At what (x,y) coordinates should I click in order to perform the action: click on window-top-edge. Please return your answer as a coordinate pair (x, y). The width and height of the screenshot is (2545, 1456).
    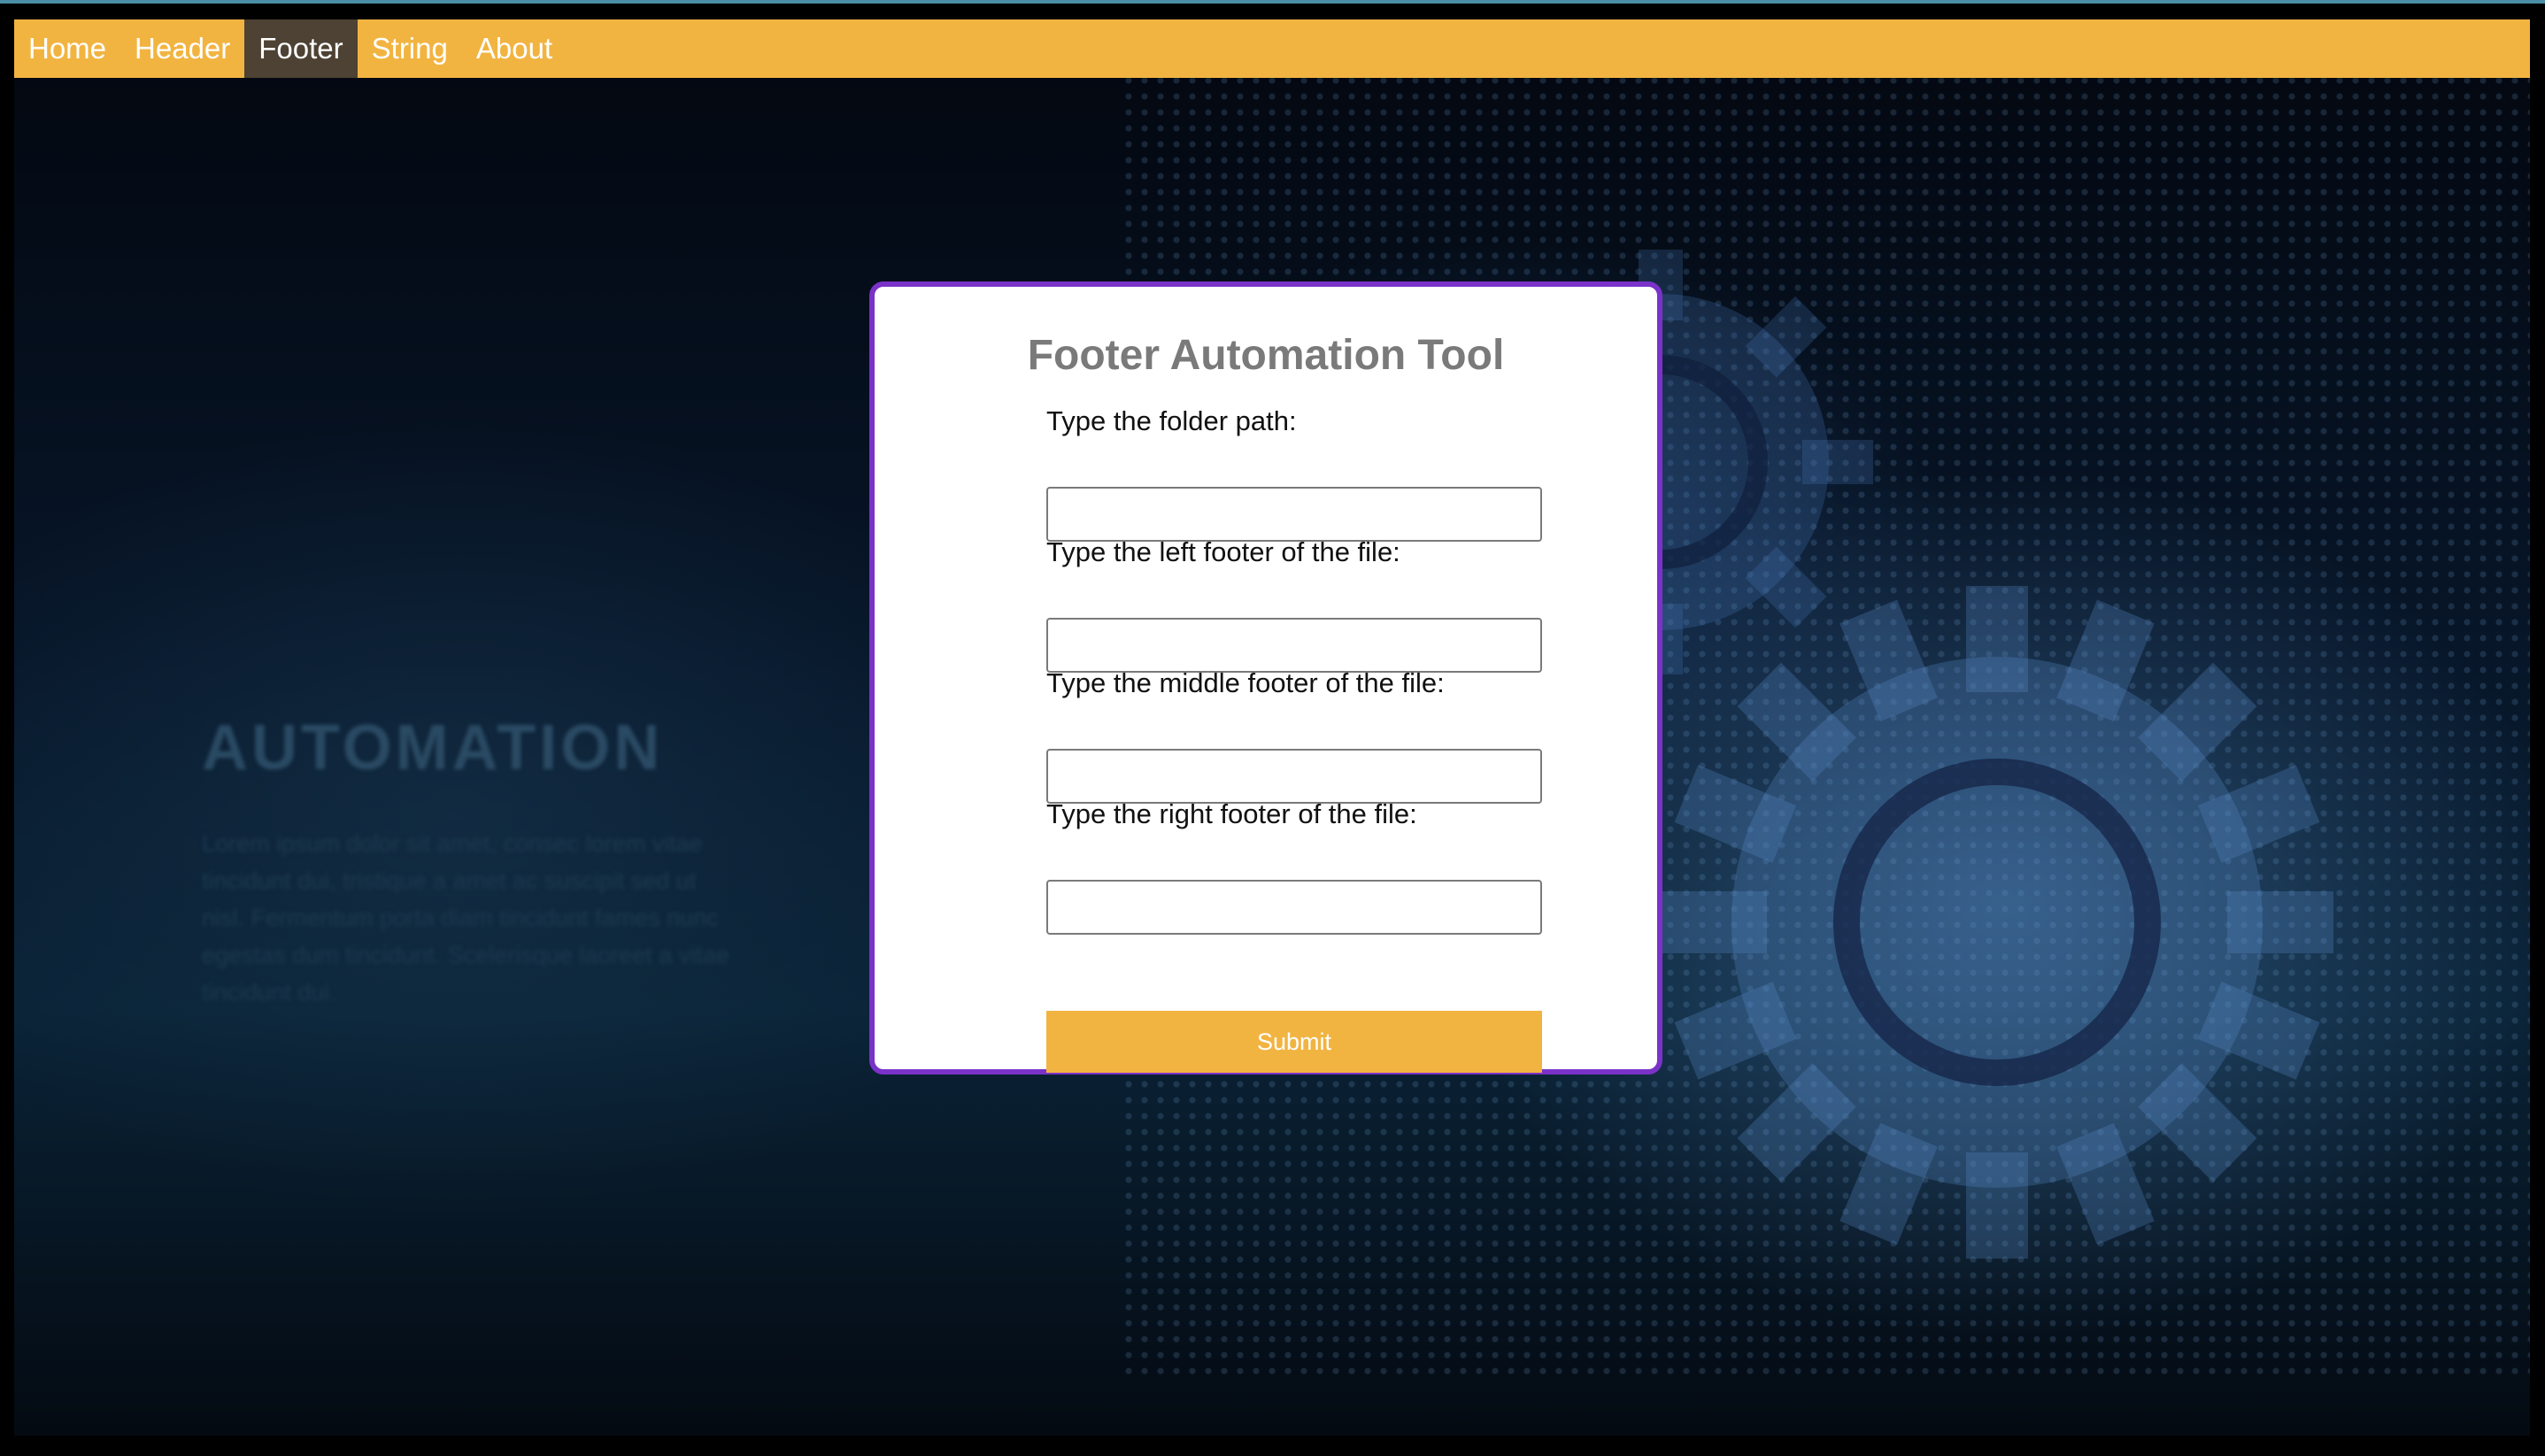
    Looking at the image, I should click on (1272, 2).